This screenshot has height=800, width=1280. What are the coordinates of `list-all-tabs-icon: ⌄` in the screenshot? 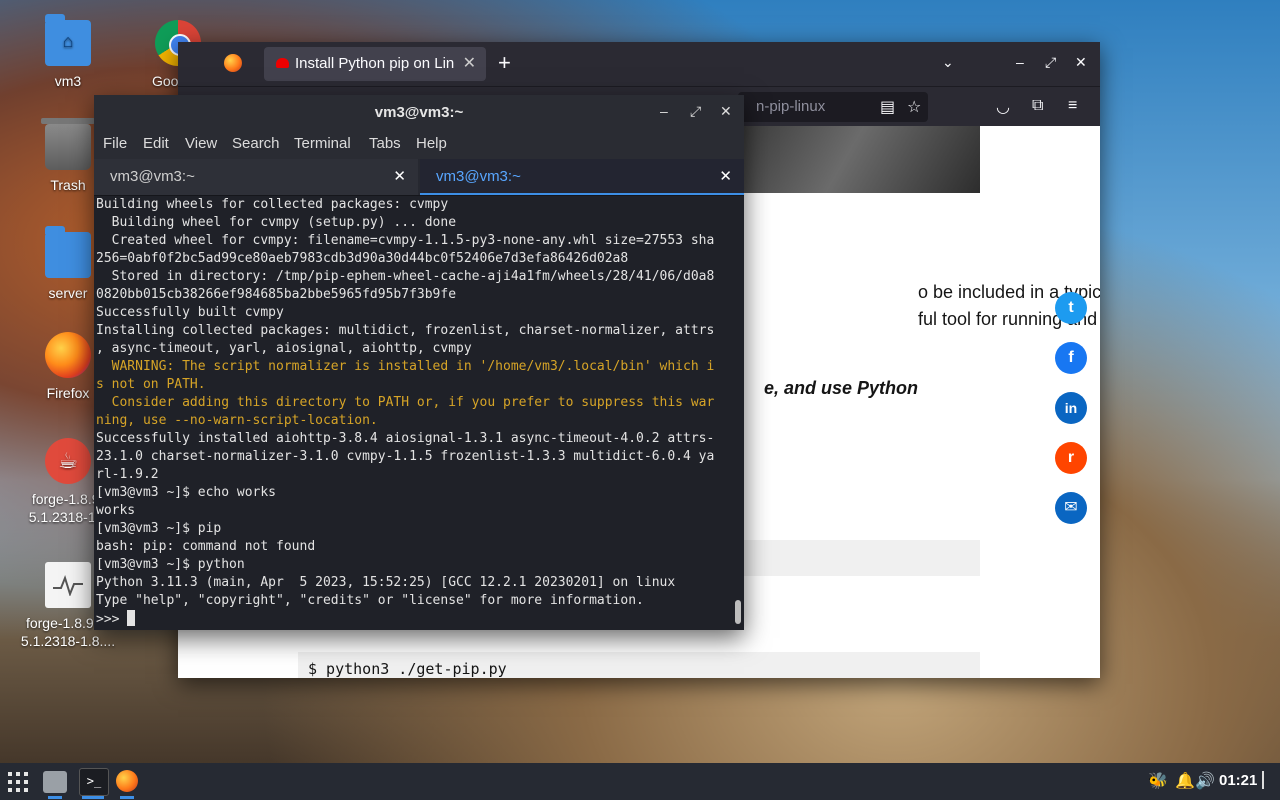 It's located at (948, 62).